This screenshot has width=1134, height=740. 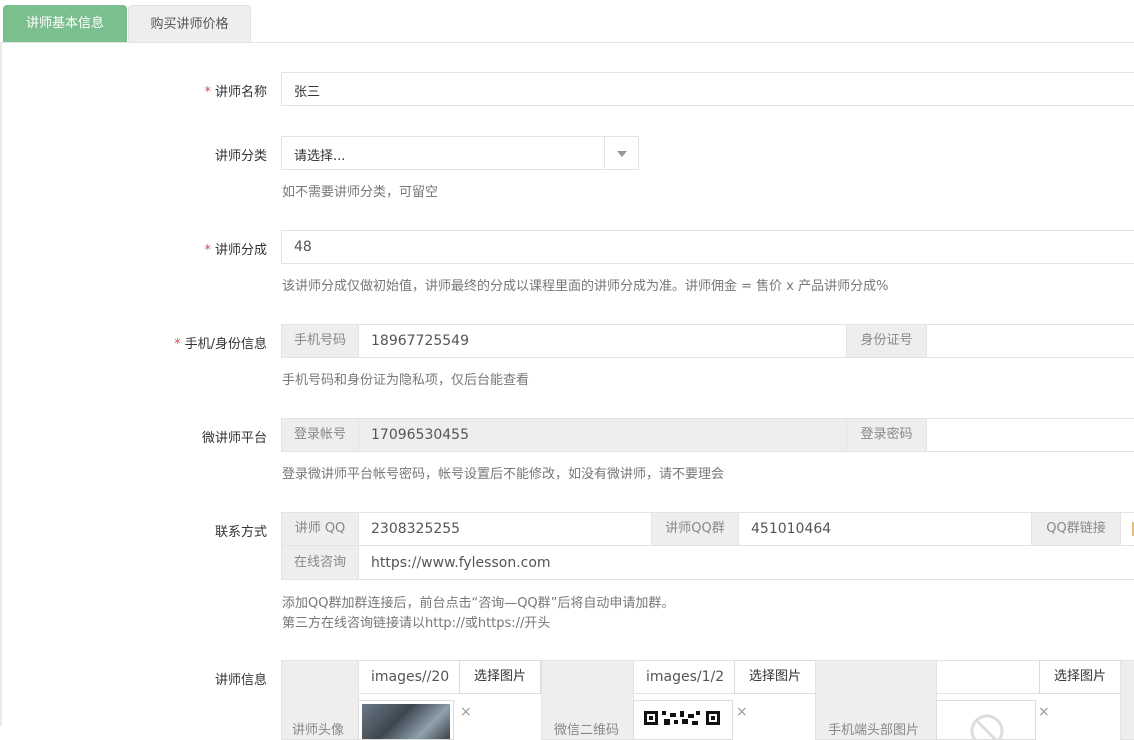 I want to click on identity-label: * 手机/身份信息, so click(x=220, y=344).